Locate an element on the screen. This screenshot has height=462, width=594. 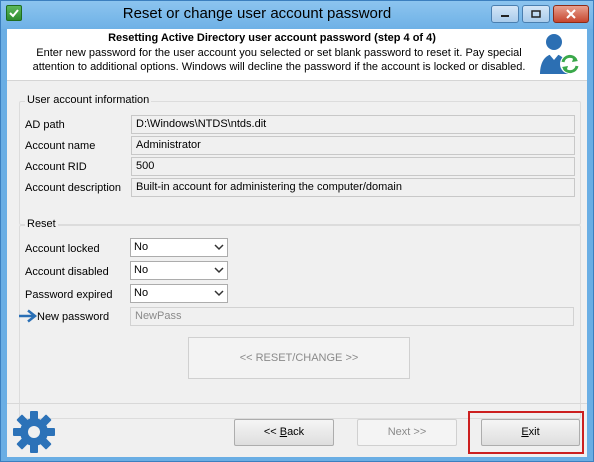
exit-button: Exit is located at coordinates (530, 432).